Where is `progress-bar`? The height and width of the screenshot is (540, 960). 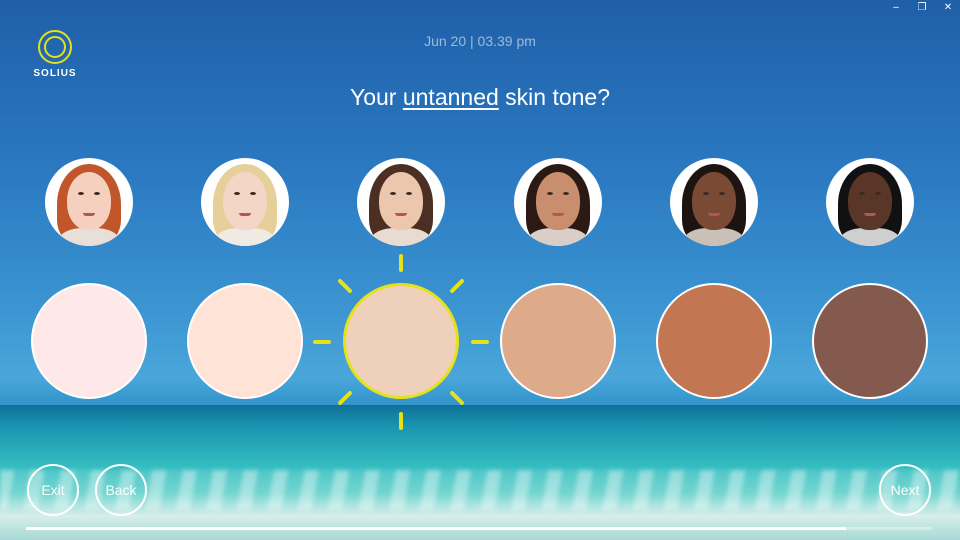
progress-bar is located at coordinates (479, 528).